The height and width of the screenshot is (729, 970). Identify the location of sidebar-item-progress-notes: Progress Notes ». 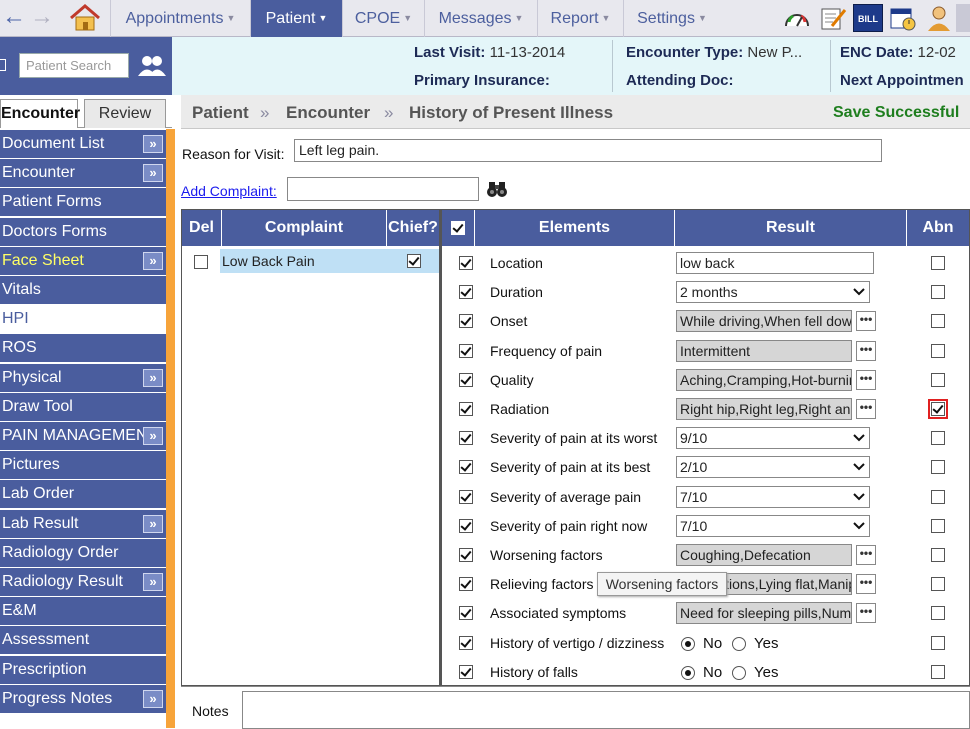
(83, 698).